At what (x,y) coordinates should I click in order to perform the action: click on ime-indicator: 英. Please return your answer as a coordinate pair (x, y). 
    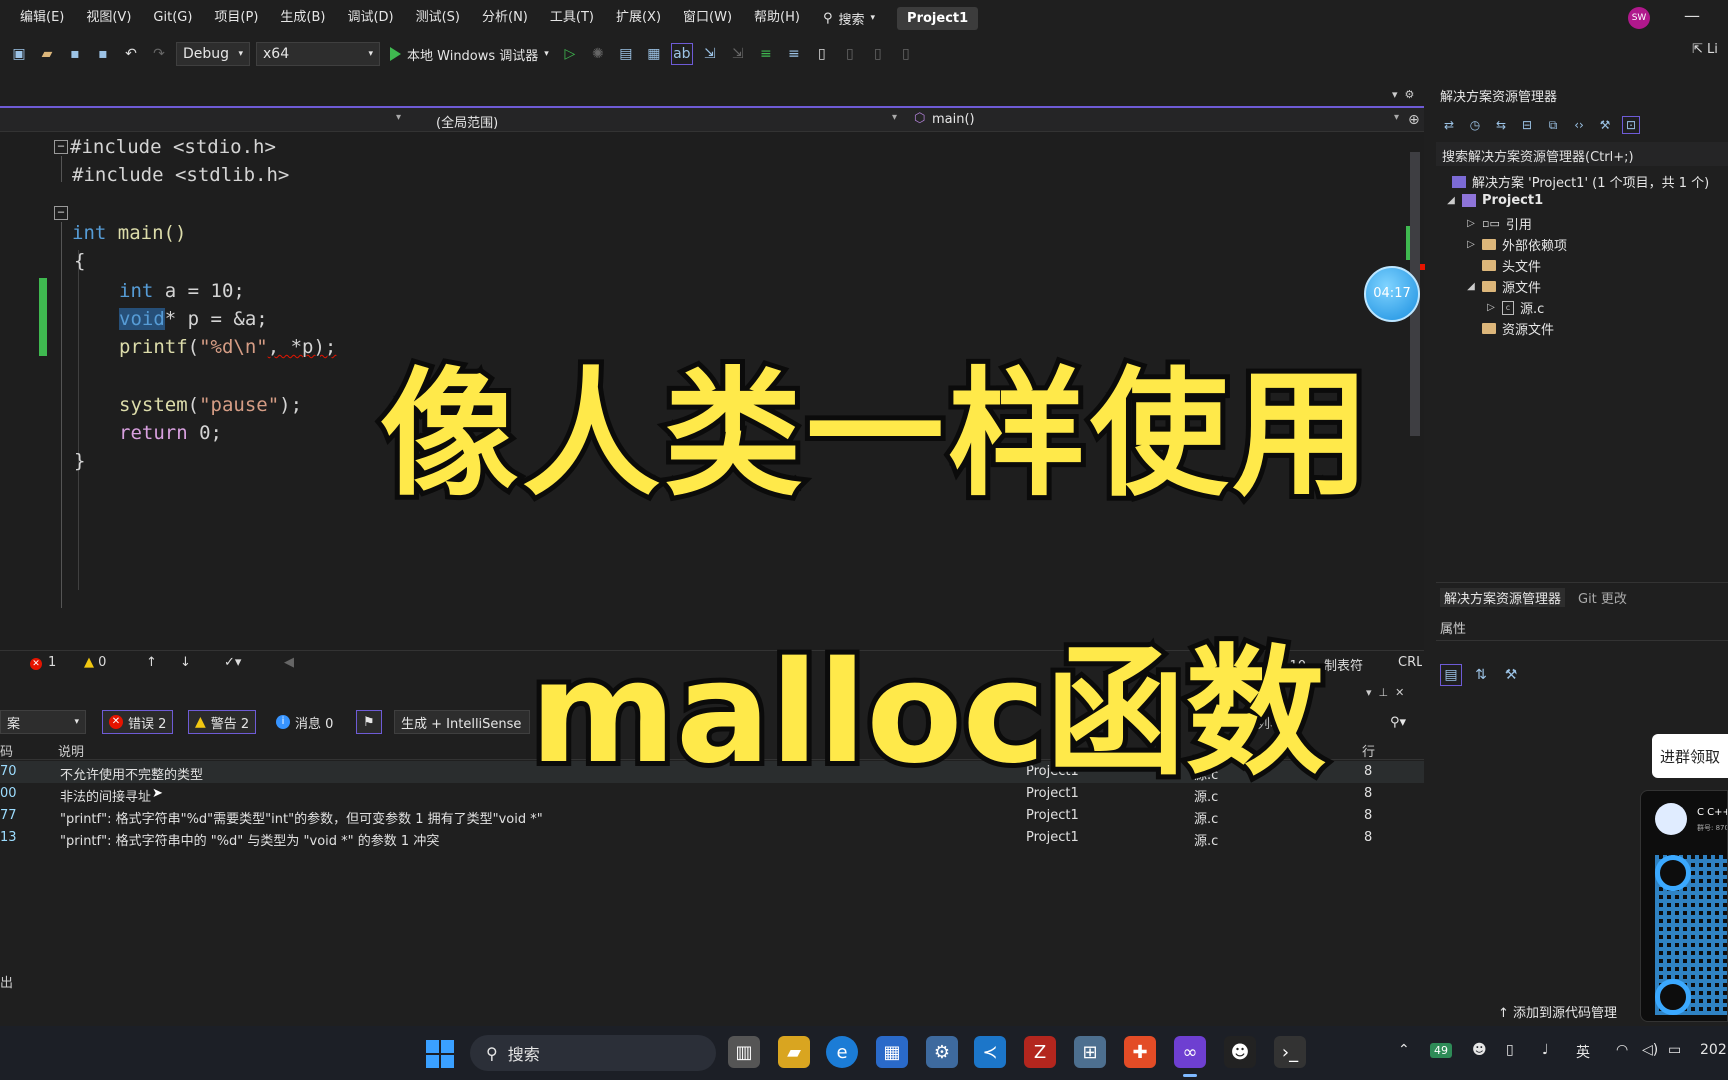
    Looking at the image, I should click on (1583, 1052).